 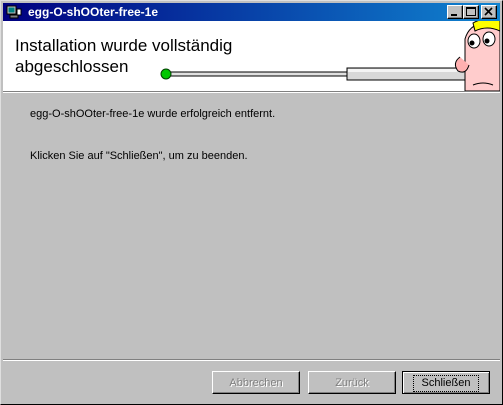 I want to click on maximize-button, so click(x=471, y=12).